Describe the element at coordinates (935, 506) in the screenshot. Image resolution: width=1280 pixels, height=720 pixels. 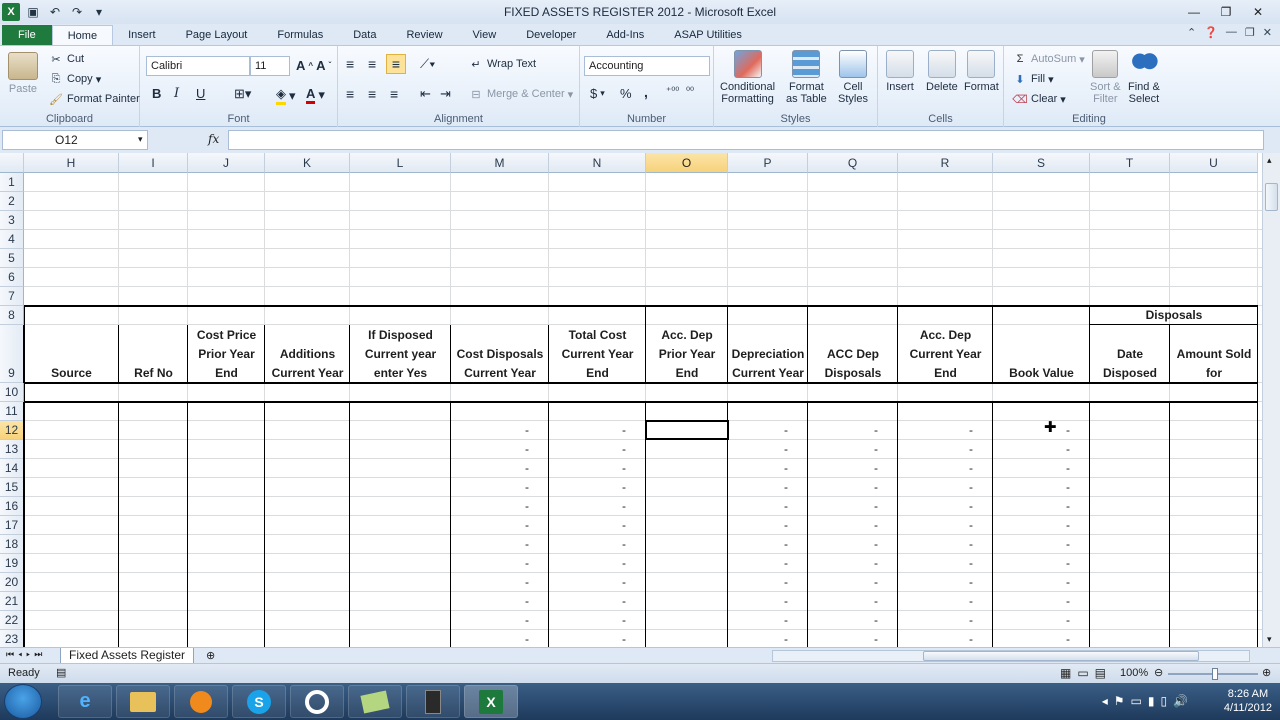
I see `cell-r16: -` at that location.